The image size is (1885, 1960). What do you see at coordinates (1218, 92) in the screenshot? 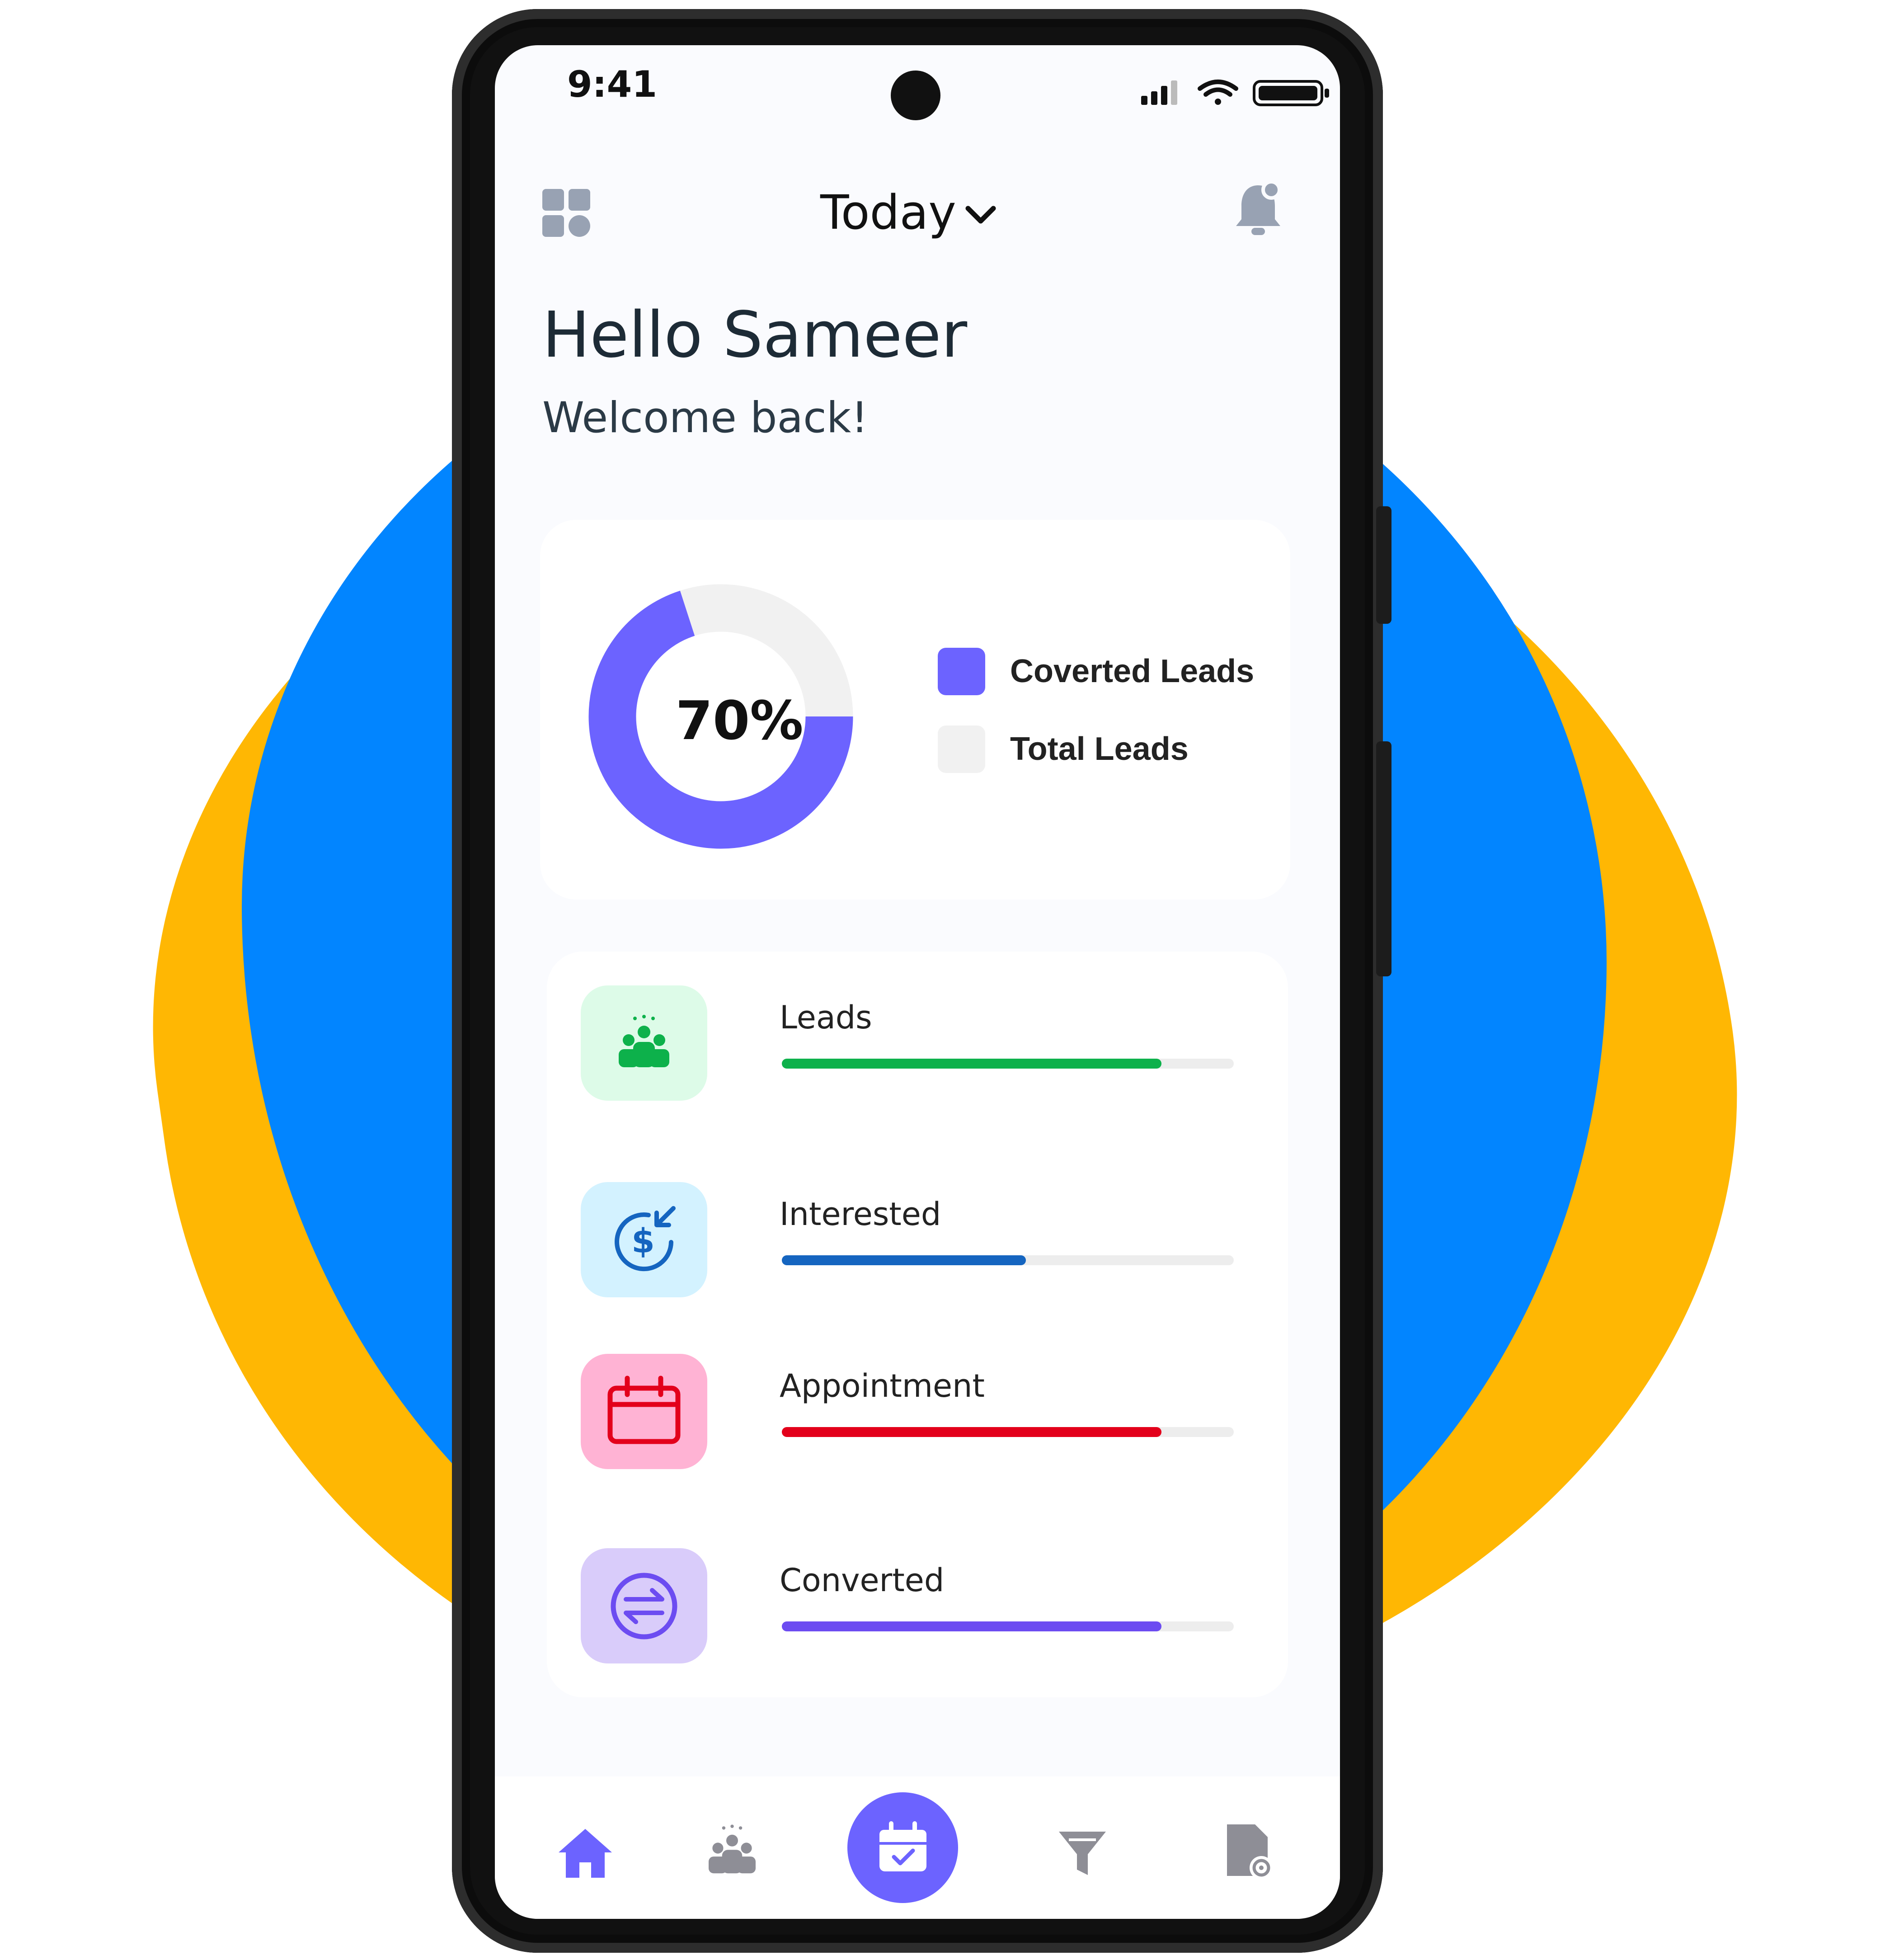
I see `wifi-icon` at bounding box center [1218, 92].